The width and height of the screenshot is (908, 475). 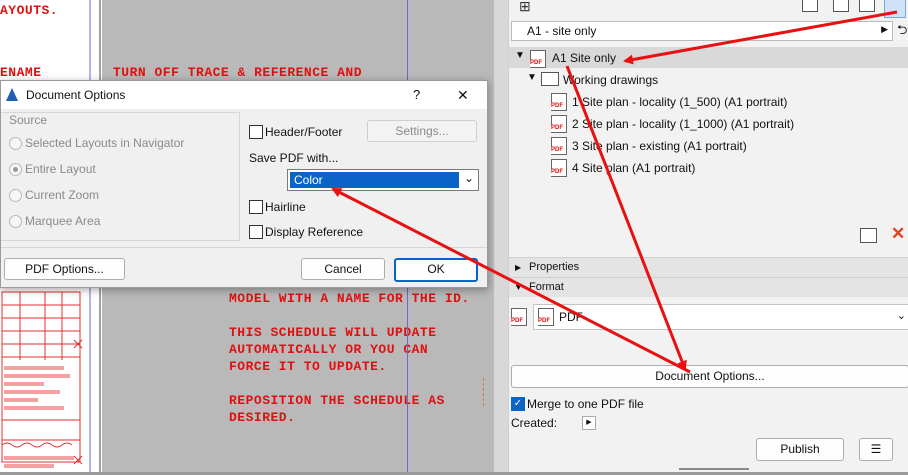 What do you see at coordinates (244, 95) in the screenshot?
I see `dialog-titlebar: Document Options ? ✕` at bounding box center [244, 95].